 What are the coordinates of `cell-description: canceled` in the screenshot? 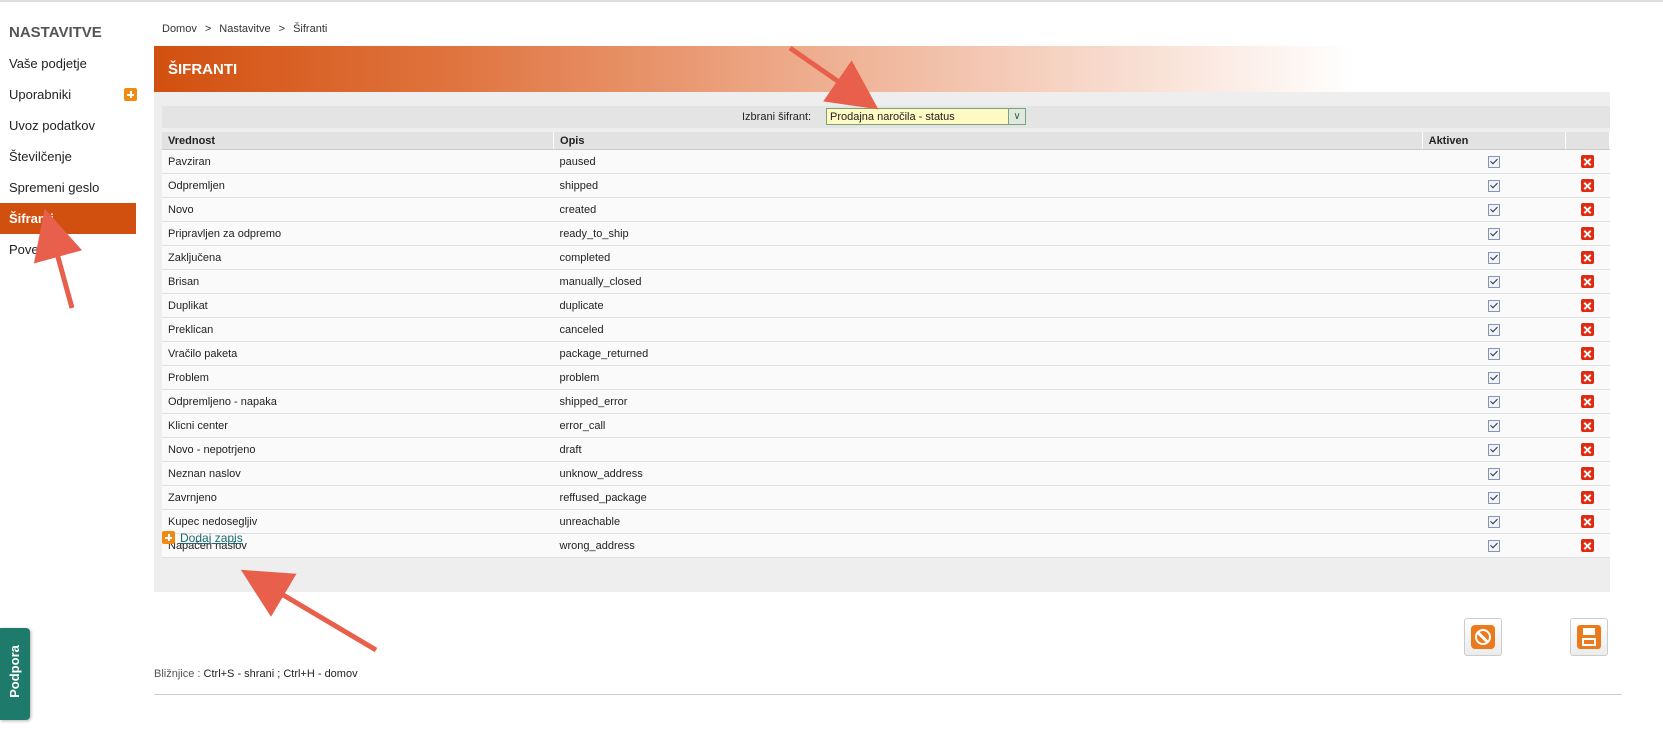 It's located at (988, 329).